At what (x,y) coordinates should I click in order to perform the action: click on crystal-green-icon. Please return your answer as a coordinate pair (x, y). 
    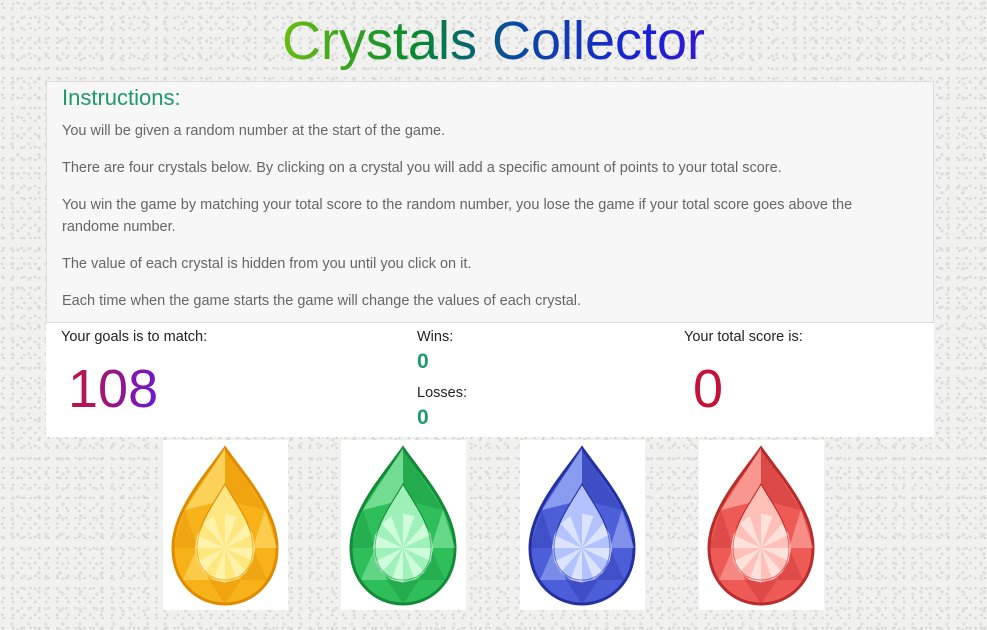
    Looking at the image, I should click on (403, 525).